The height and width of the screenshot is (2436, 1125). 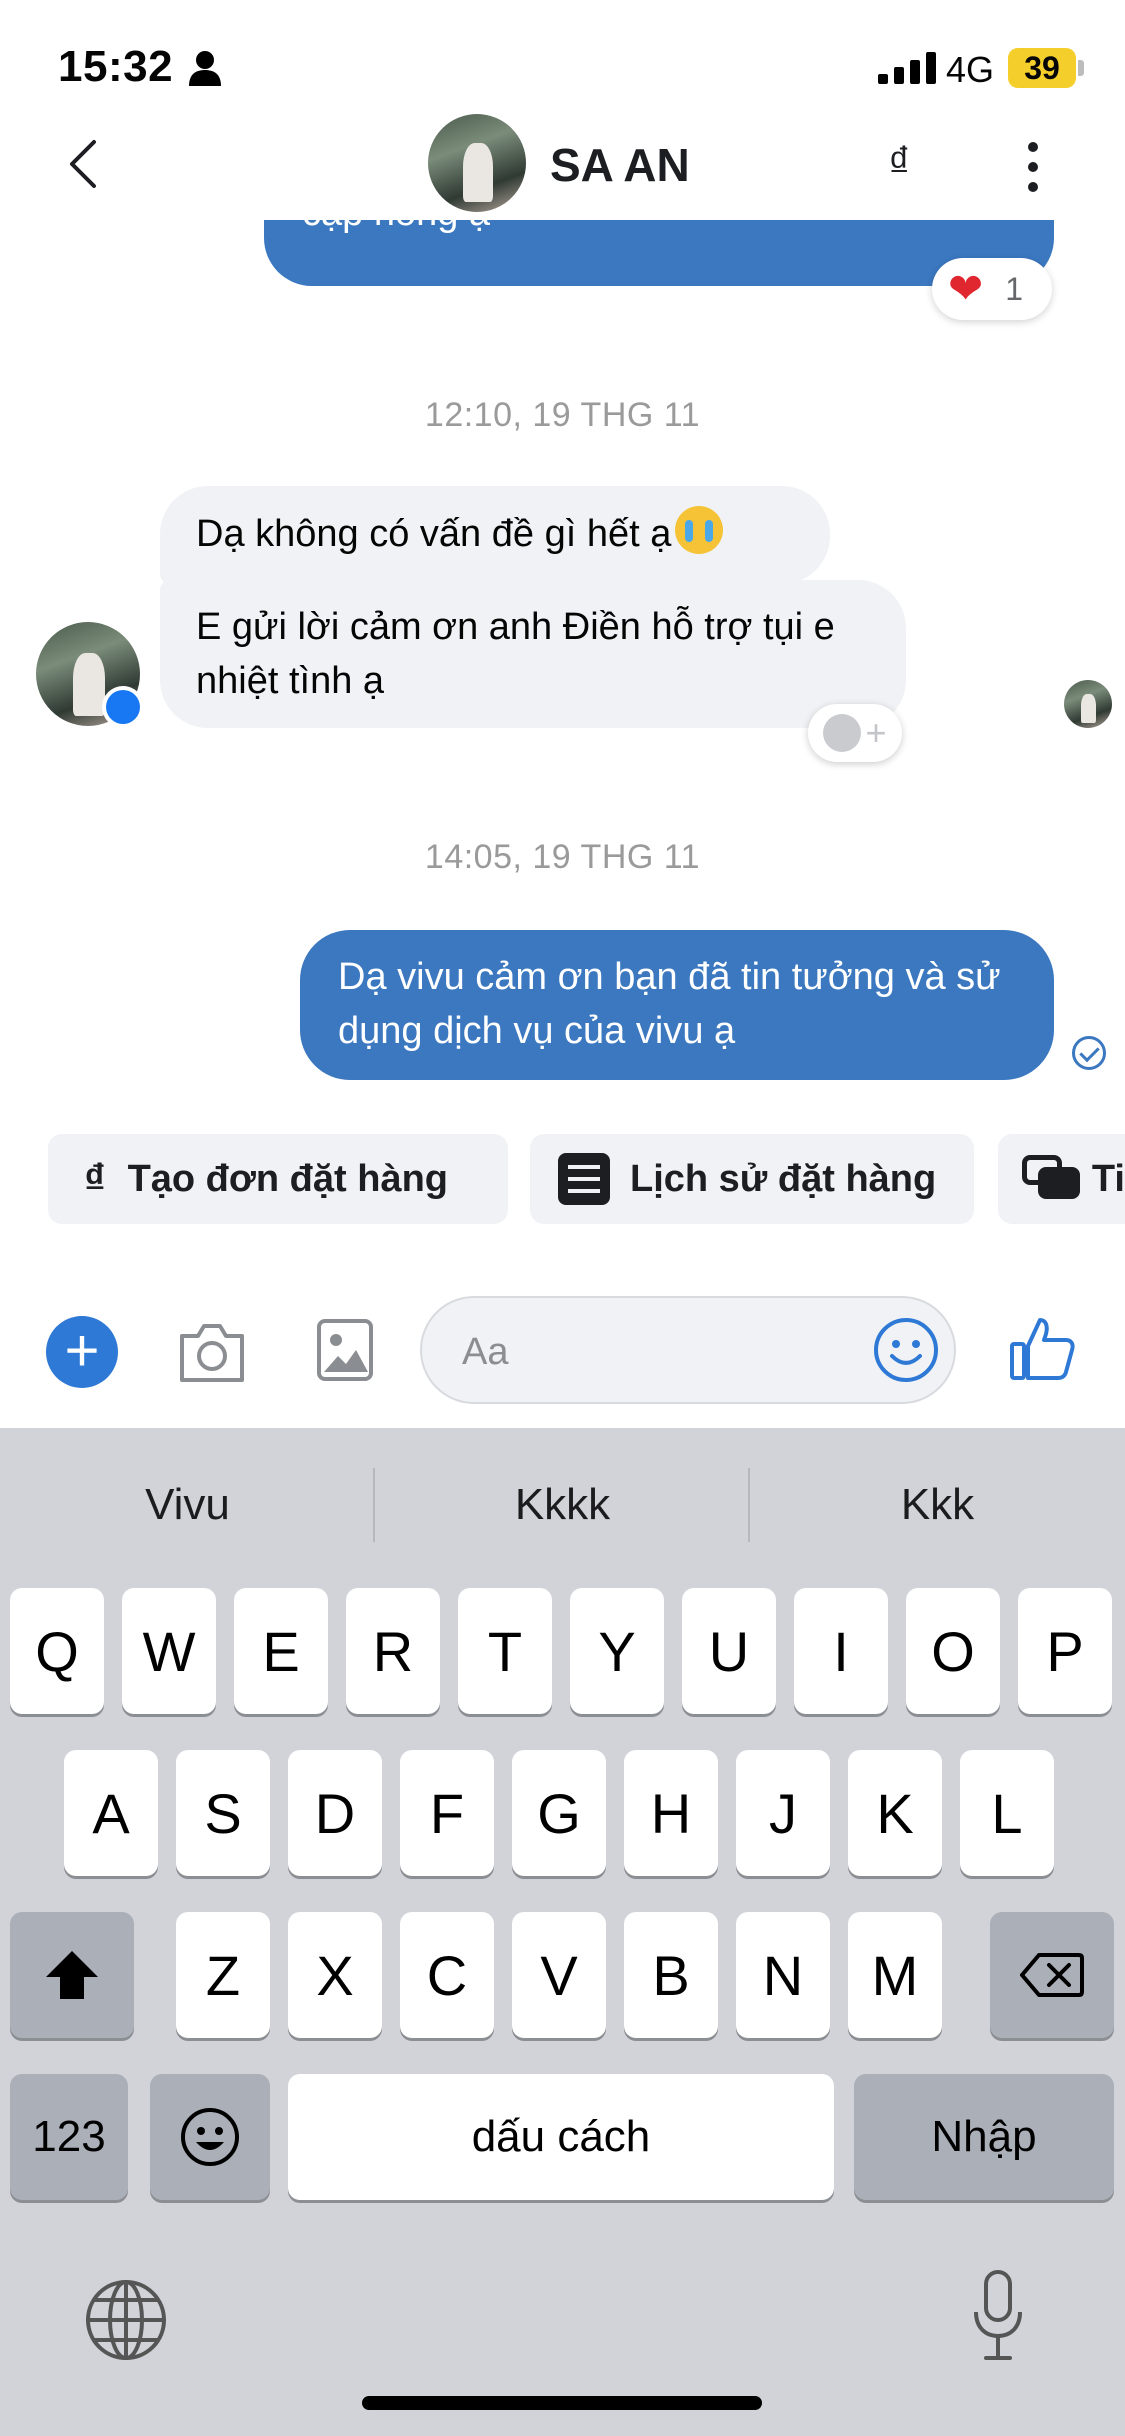 What do you see at coordinates (205, 68) in the screenshot?
I see `person-icon` at bounding box center [205, 68].